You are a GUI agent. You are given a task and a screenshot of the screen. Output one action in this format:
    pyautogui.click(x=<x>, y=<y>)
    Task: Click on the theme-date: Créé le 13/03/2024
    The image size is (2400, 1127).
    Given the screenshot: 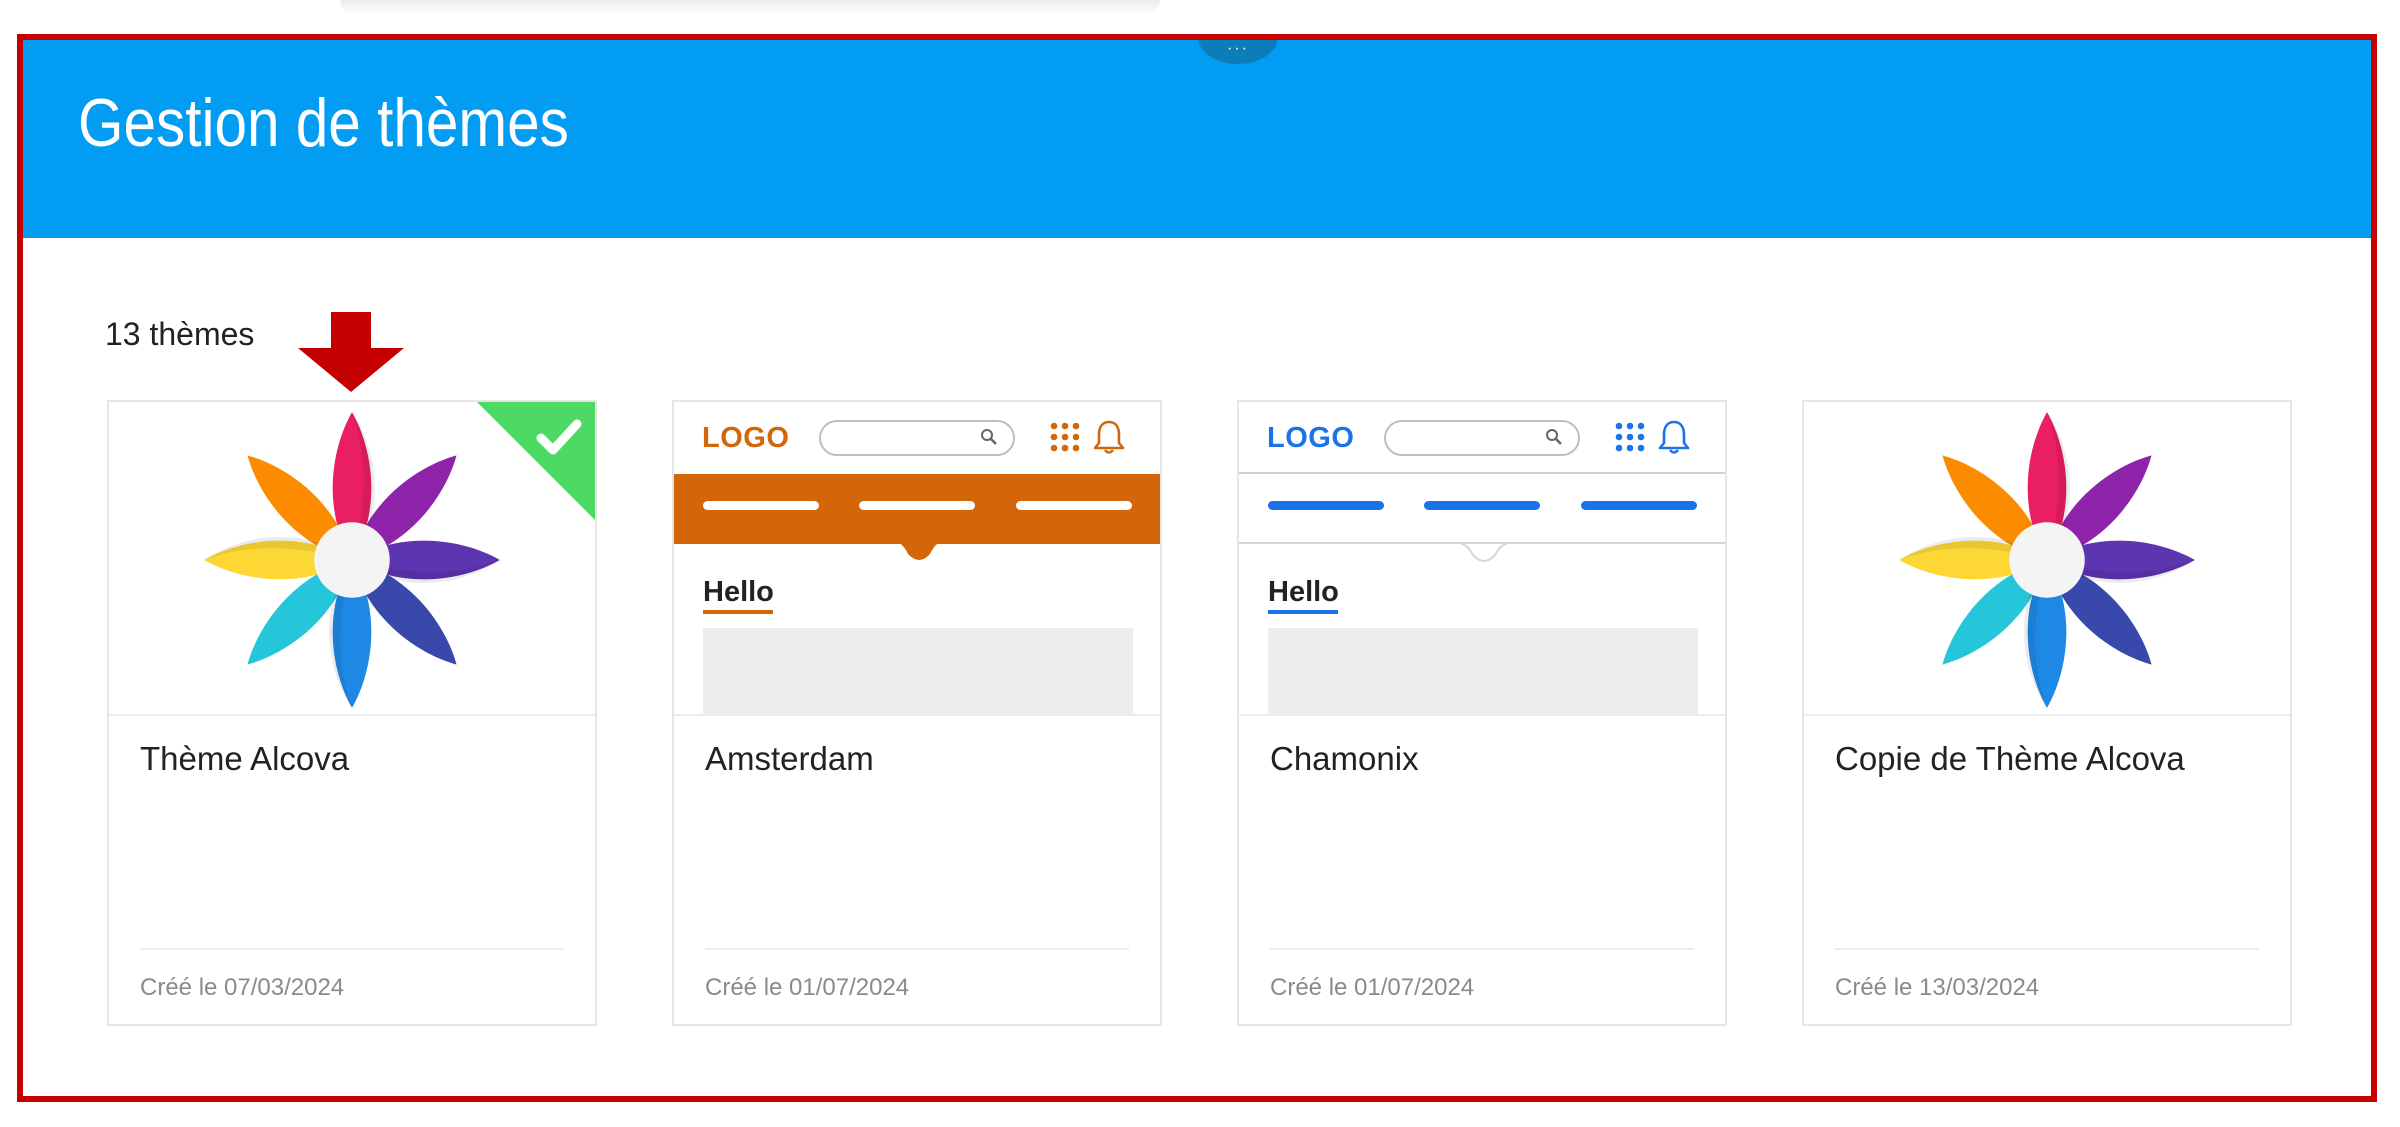 What is the action you would take?
    pyautogui.click(x=1937, y=987)
    